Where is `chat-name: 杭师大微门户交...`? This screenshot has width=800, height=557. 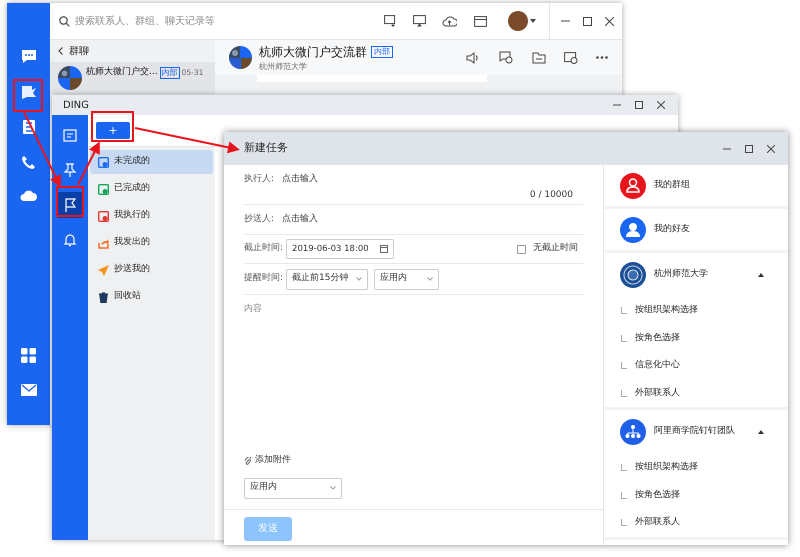
chat-name: 杭师大微门户交... is located at coordinates (122, 72).